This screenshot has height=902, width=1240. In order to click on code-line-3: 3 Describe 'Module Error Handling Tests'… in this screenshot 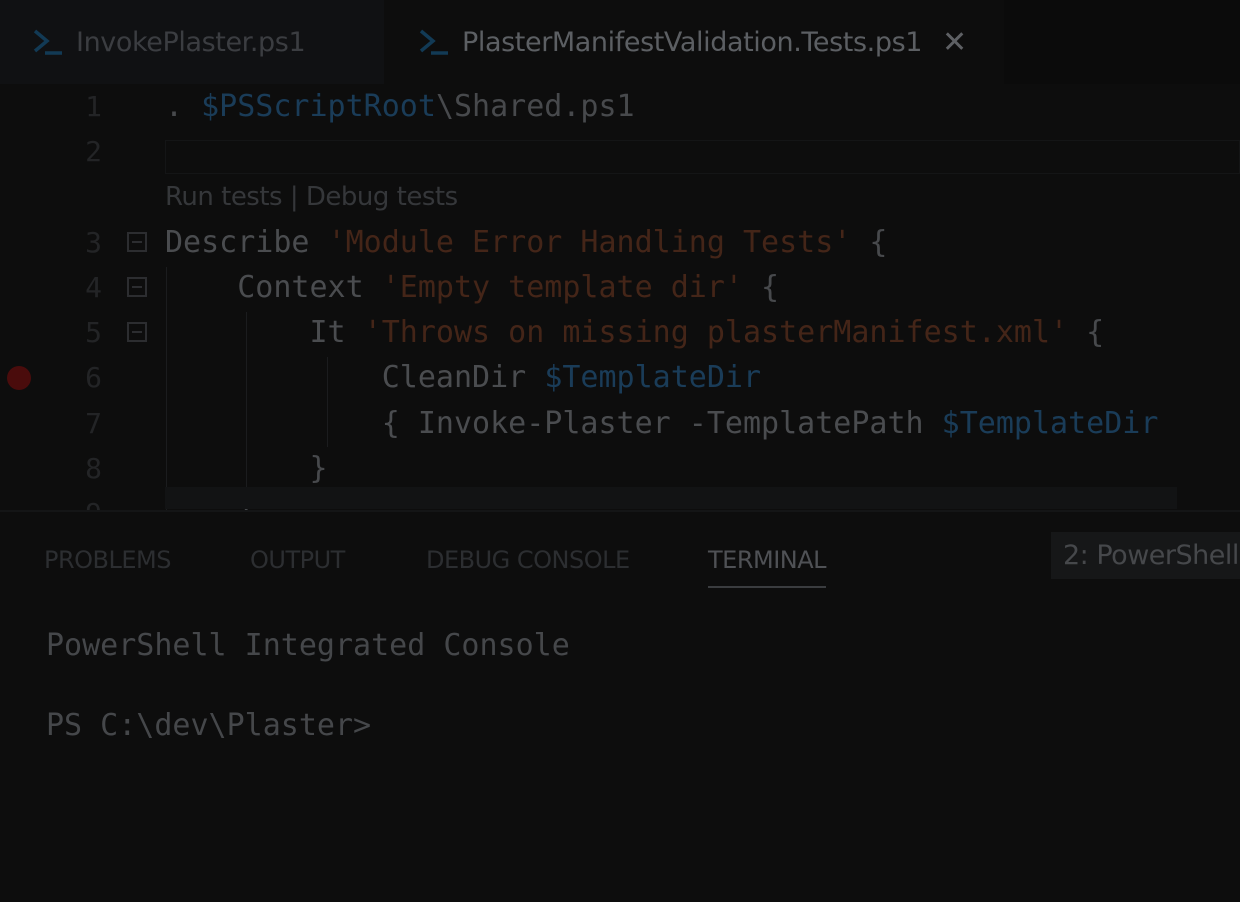, I will do `click(620, 242)`.